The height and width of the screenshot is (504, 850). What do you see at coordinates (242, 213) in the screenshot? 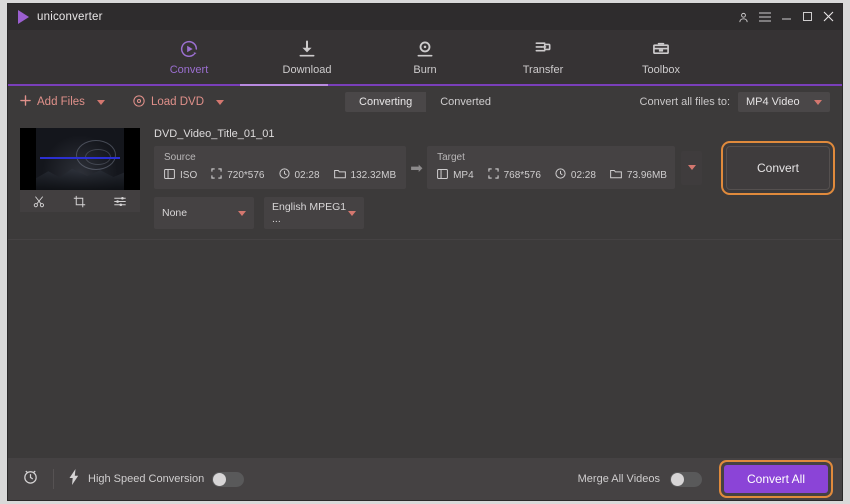
I see `subtitle-chevron-down-icon` at bounding box center [242, 213].